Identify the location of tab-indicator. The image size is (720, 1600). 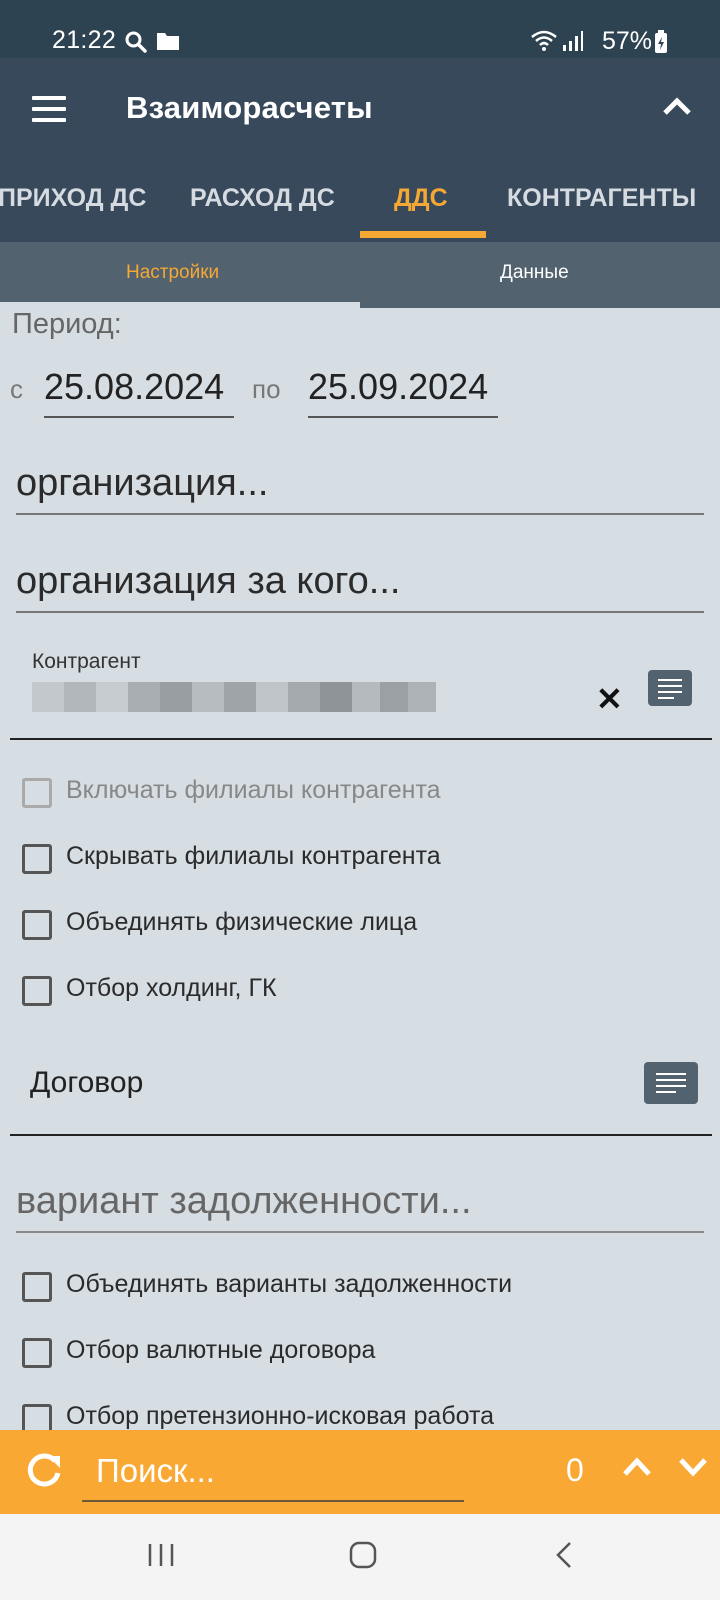
(423, 234).